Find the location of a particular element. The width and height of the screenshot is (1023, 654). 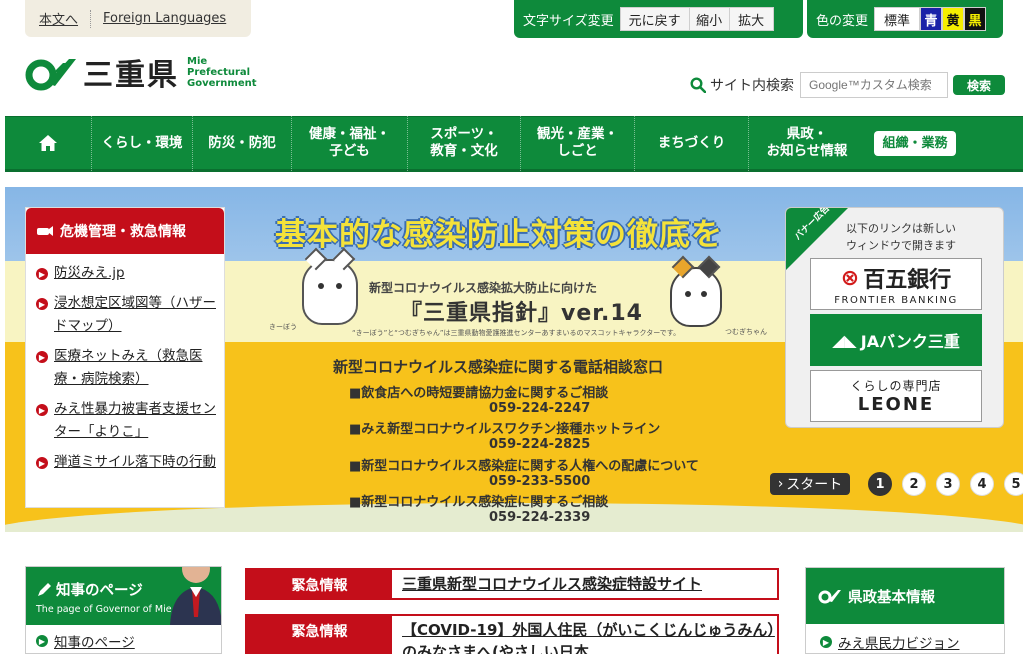

crisis-link-hazard: ▶ 浸水想定区域図等（ハザードマップ） is located at coordinates (126, 315).